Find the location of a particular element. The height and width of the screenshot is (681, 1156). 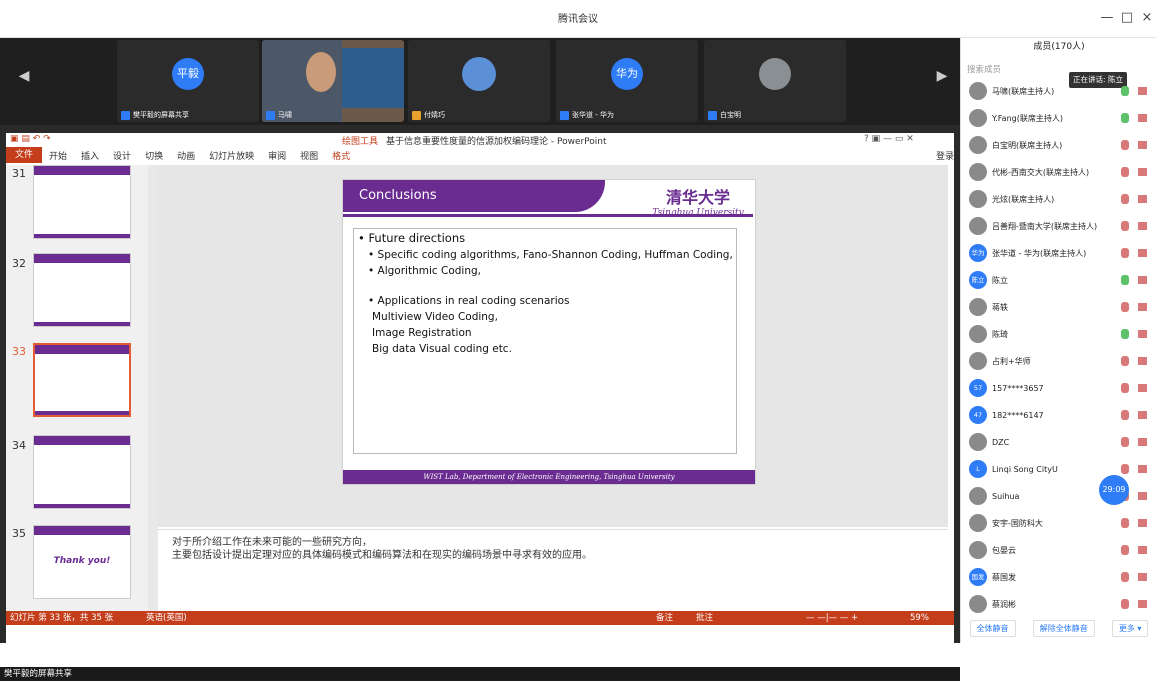

notes-button: 备注 is located at coordinates (664, 618).